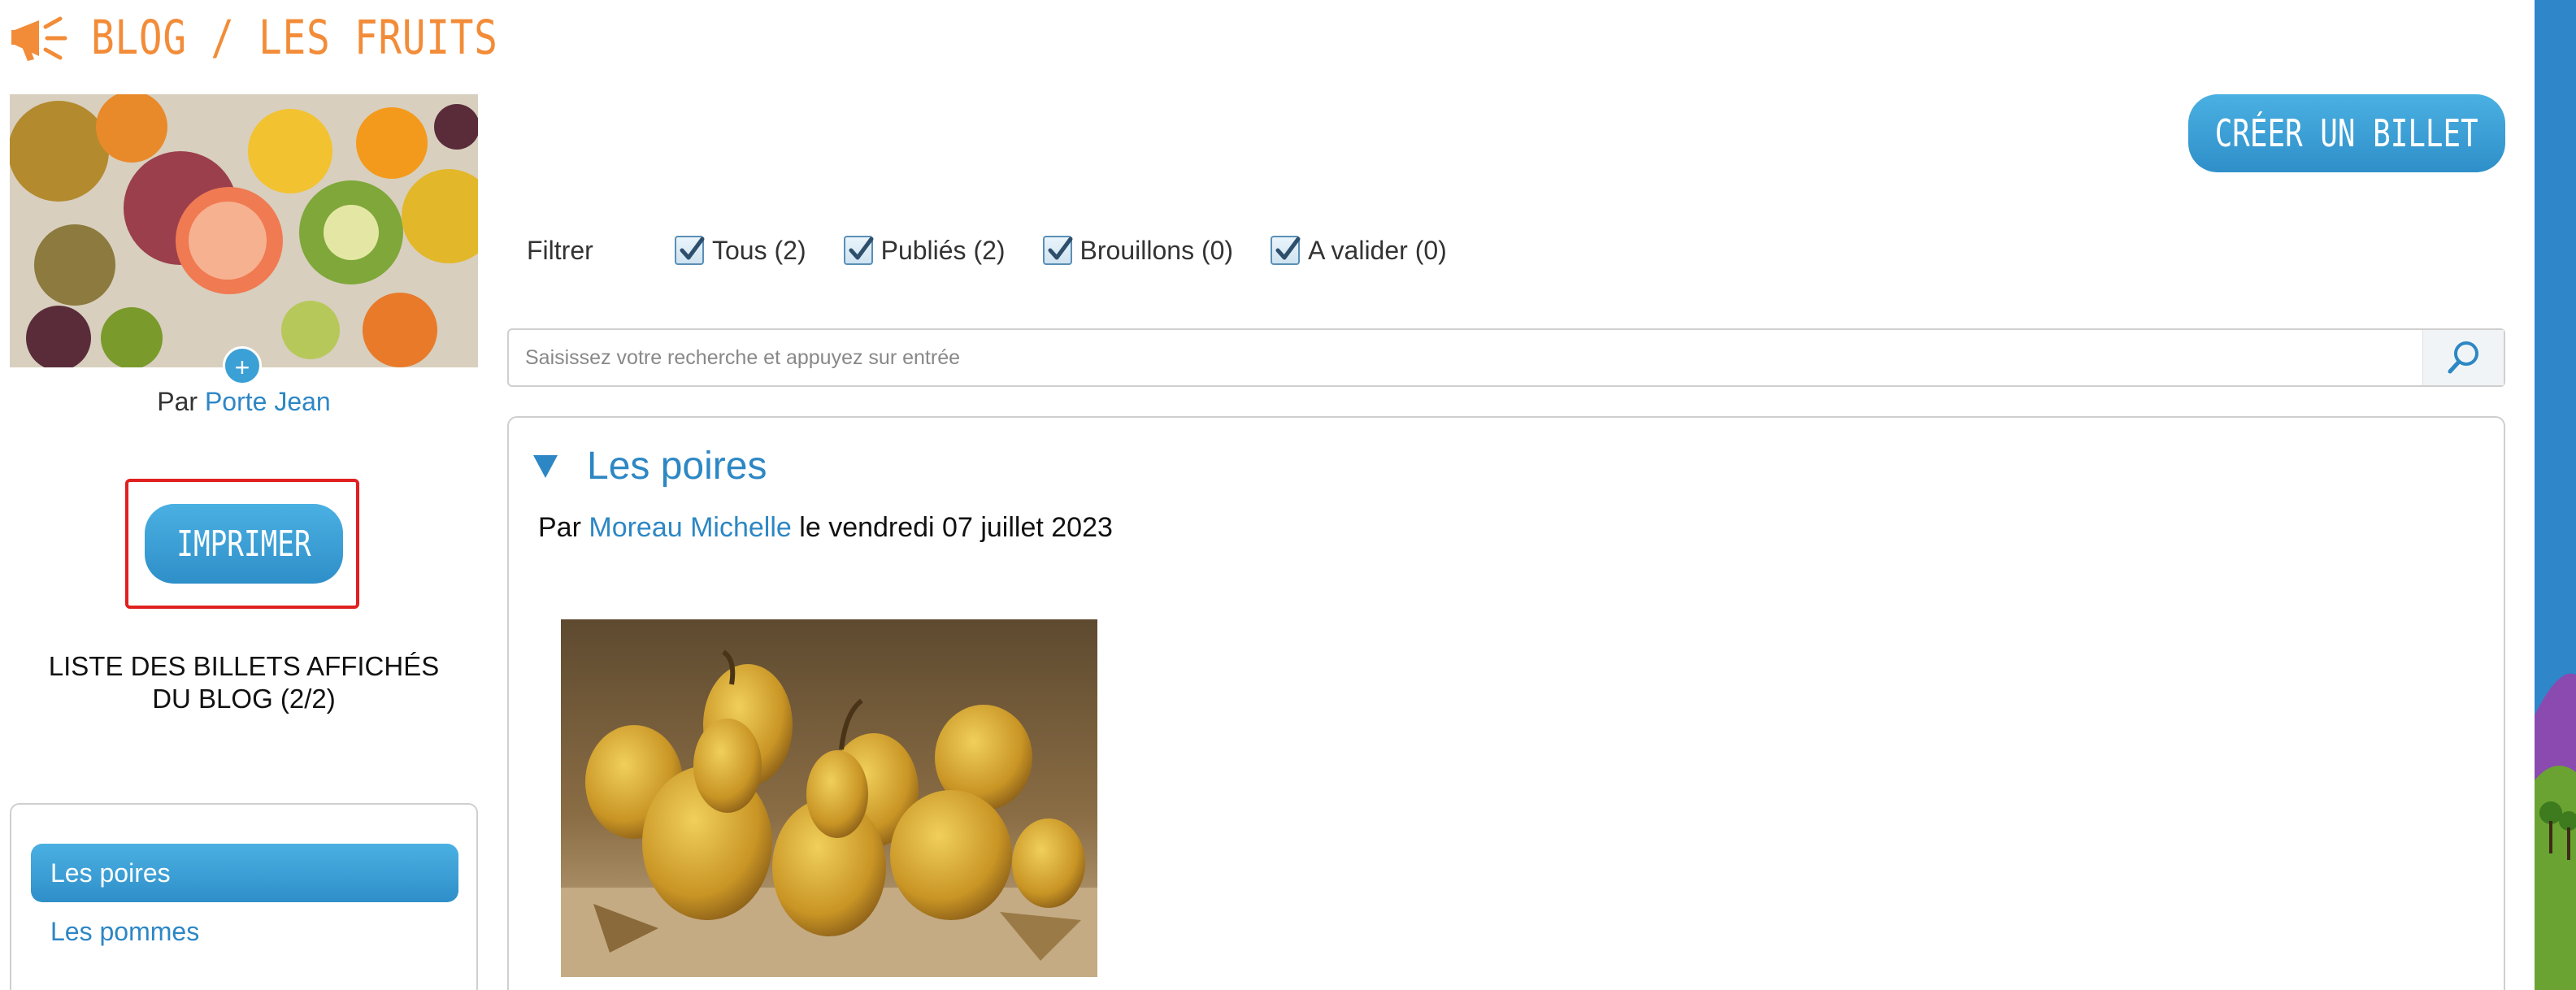 This screenshot has height=990, width=2576. What do you see at coordinates (244, 666) in the screenshot?
I see `post-list-title-line1: LISTE DES BILLETS AFFICHÉS` at bounding box center [244, 666].